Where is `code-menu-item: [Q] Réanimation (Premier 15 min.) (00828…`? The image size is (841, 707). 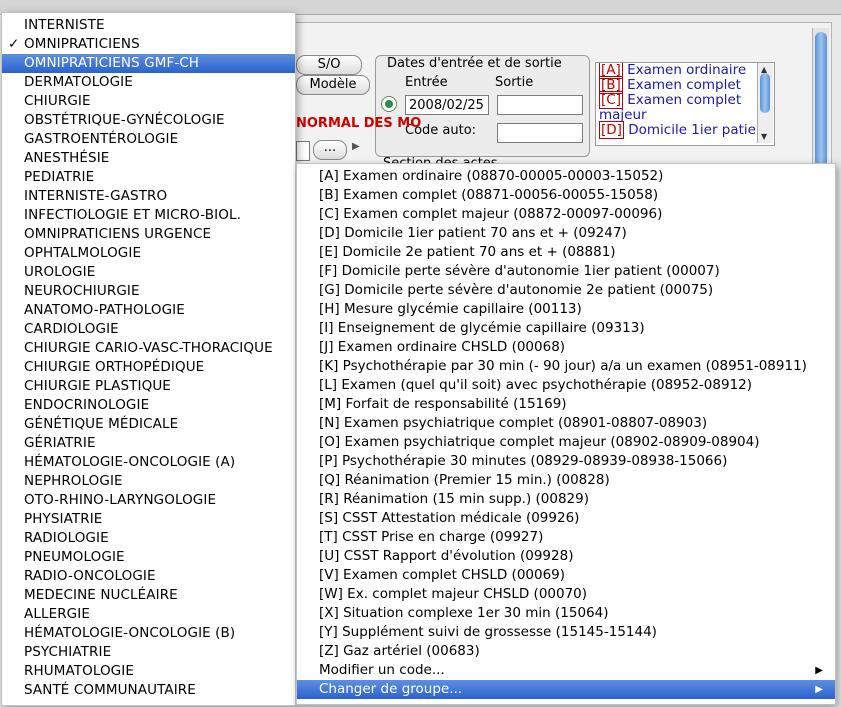 code-menu-item: [Q] Réanimation (Premier 15 min.) (00828… is located at coordinates (566, 480).